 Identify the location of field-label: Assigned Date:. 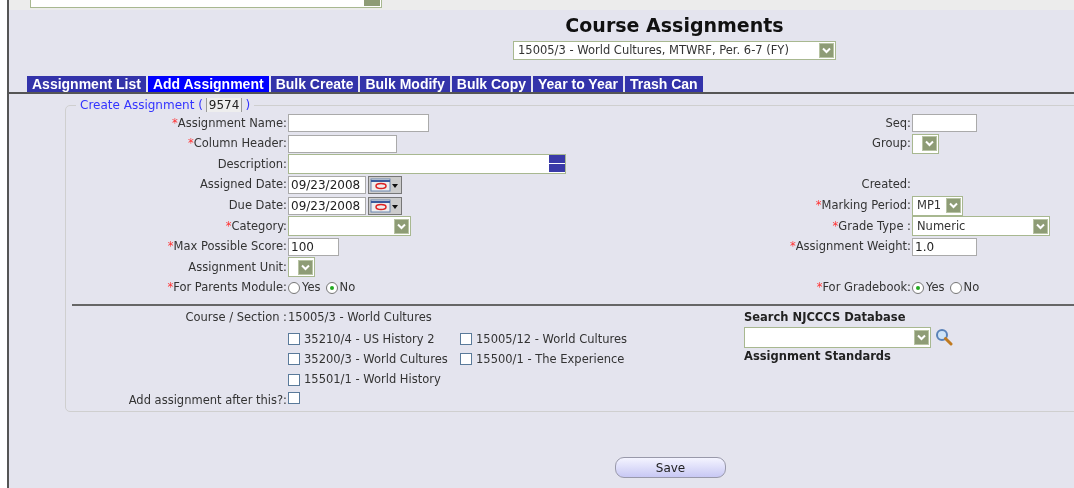
(243, 185).